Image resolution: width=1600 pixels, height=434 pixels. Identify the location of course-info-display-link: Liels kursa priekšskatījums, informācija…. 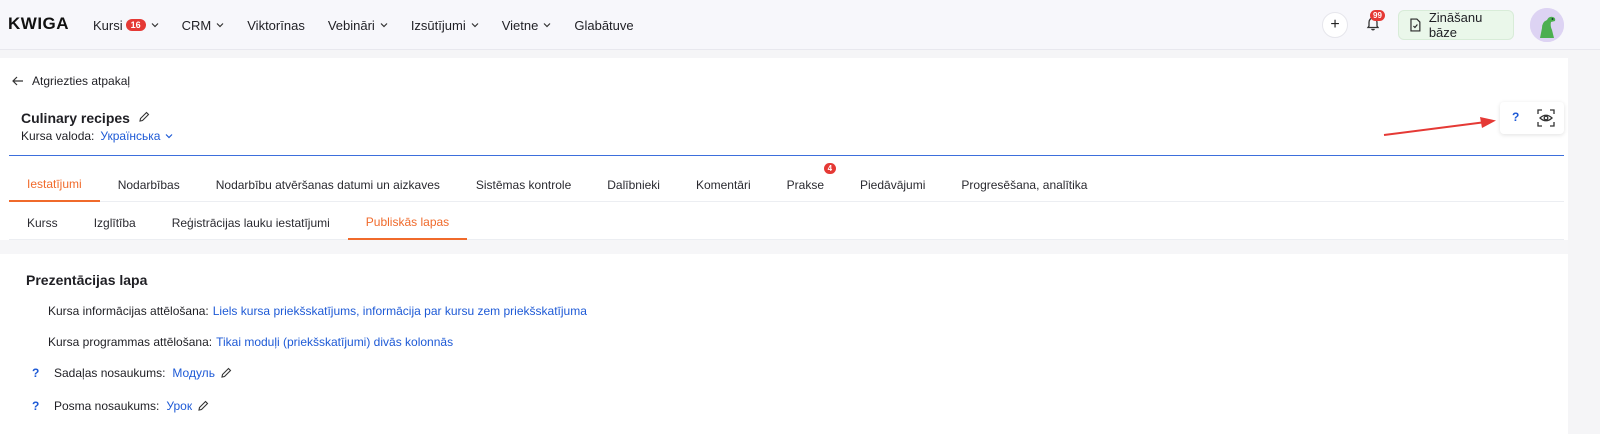
(400, 311).